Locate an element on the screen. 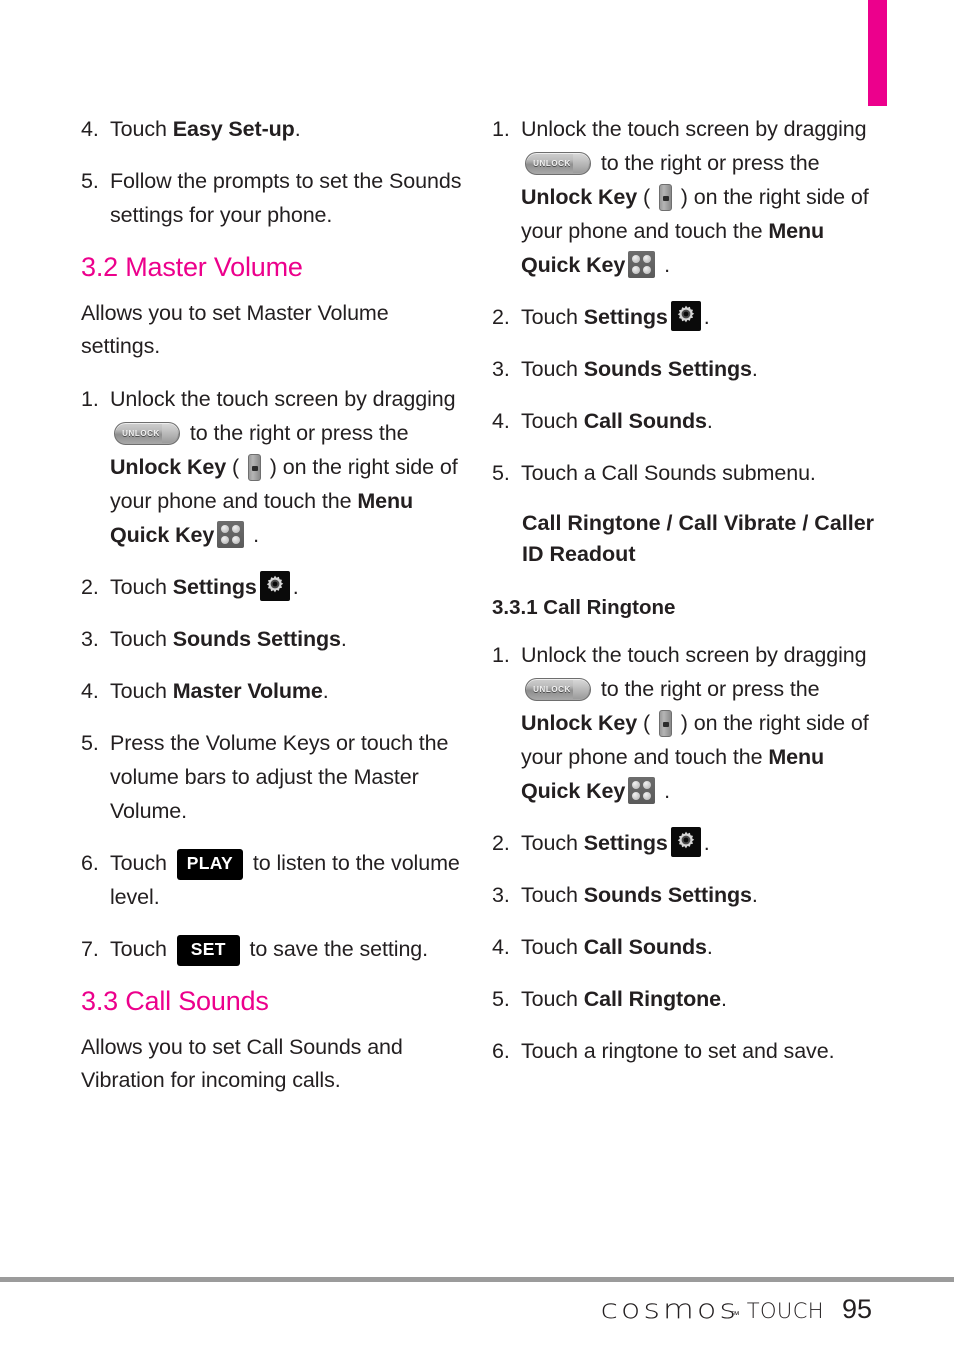 The image size is (954, 1372). set-button: SET is located at coordinates (208, 950).